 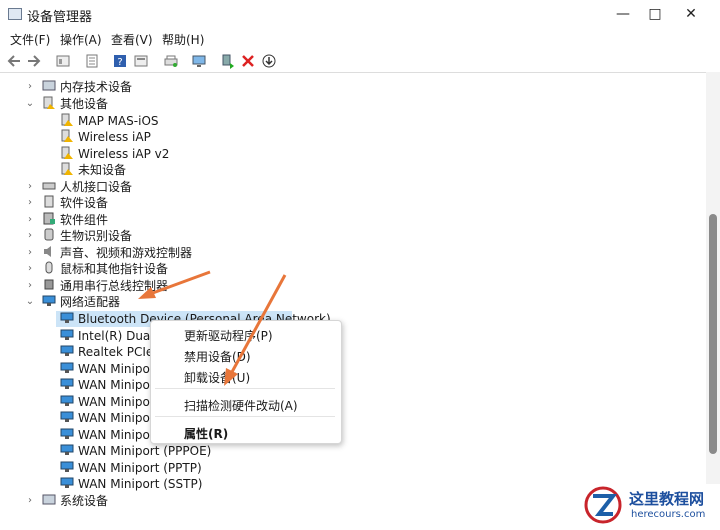 What do you see at coordinates (667, 499) in the screenshot?
I see `watermark-title: 这里教程网` at bounding box center [667, 499].